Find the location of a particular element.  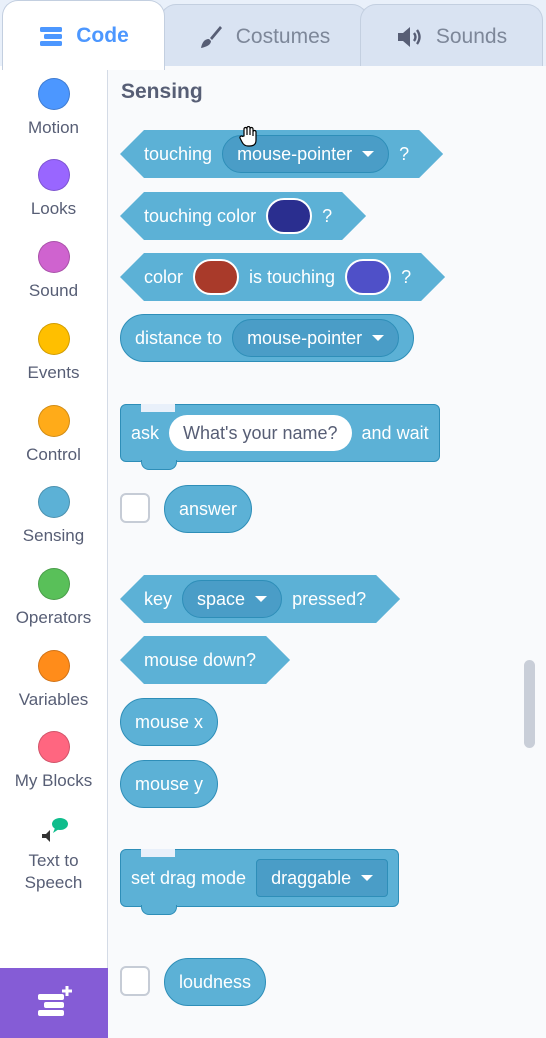

speaker-icon is located at coordinates (410, 37).